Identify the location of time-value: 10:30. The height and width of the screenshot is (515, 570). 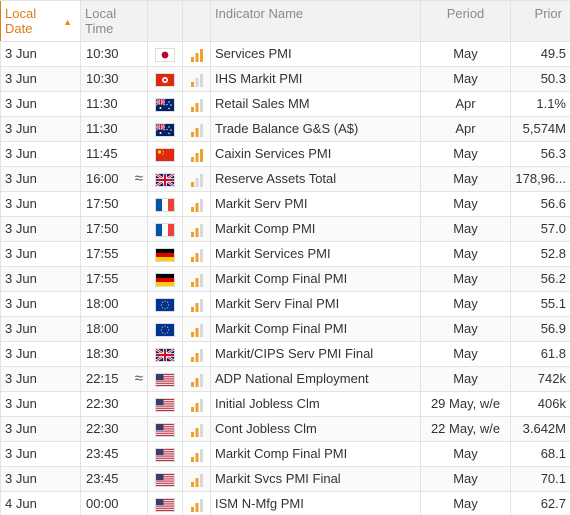
(102, 53).